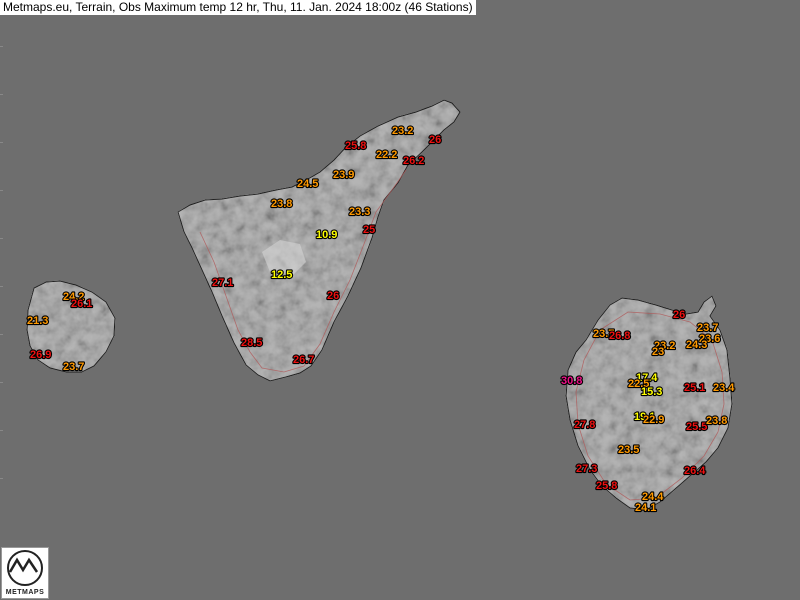 The height and width of the screenshot is (600, 800). I want to click on station-temp-label: 27.8, so click(584, 425).